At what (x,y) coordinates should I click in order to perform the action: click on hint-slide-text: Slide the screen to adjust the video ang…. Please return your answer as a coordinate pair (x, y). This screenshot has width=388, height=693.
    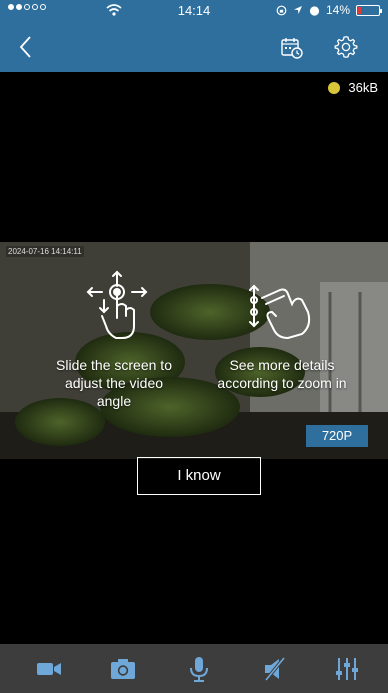
    Looking at the image, I should click on (114, 383).